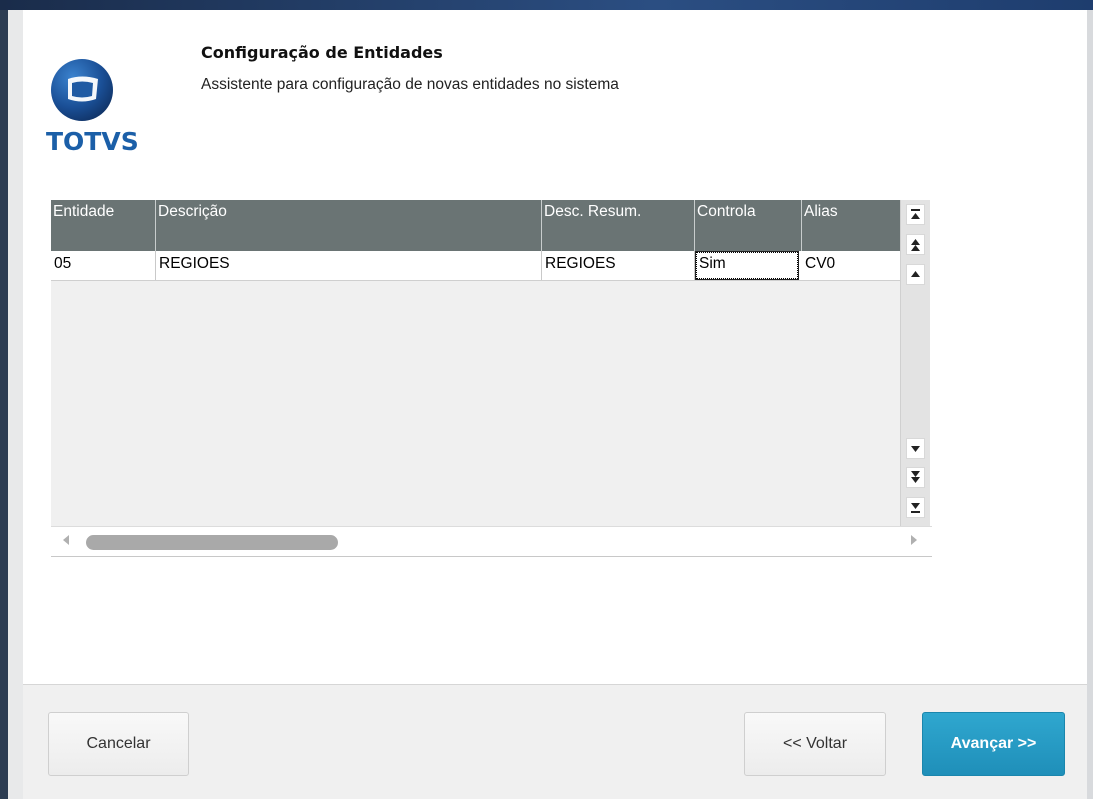 The image size is (1093, 799). I want to click on scroll-top-icon, so click(915, 214).